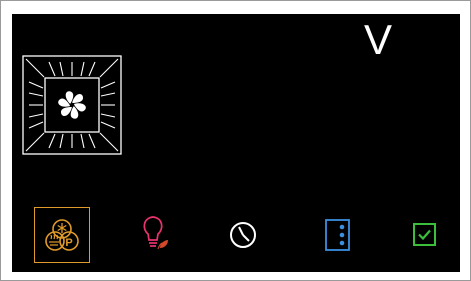  I want to click on functions-selector-icon: P, so click(62, 235).